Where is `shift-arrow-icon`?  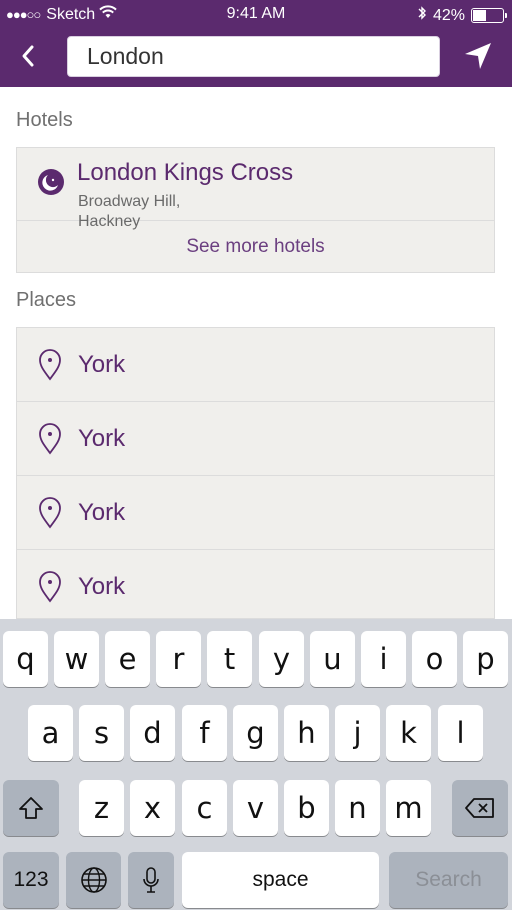 shift-arrow-icon is located at coordinates (31, 808).